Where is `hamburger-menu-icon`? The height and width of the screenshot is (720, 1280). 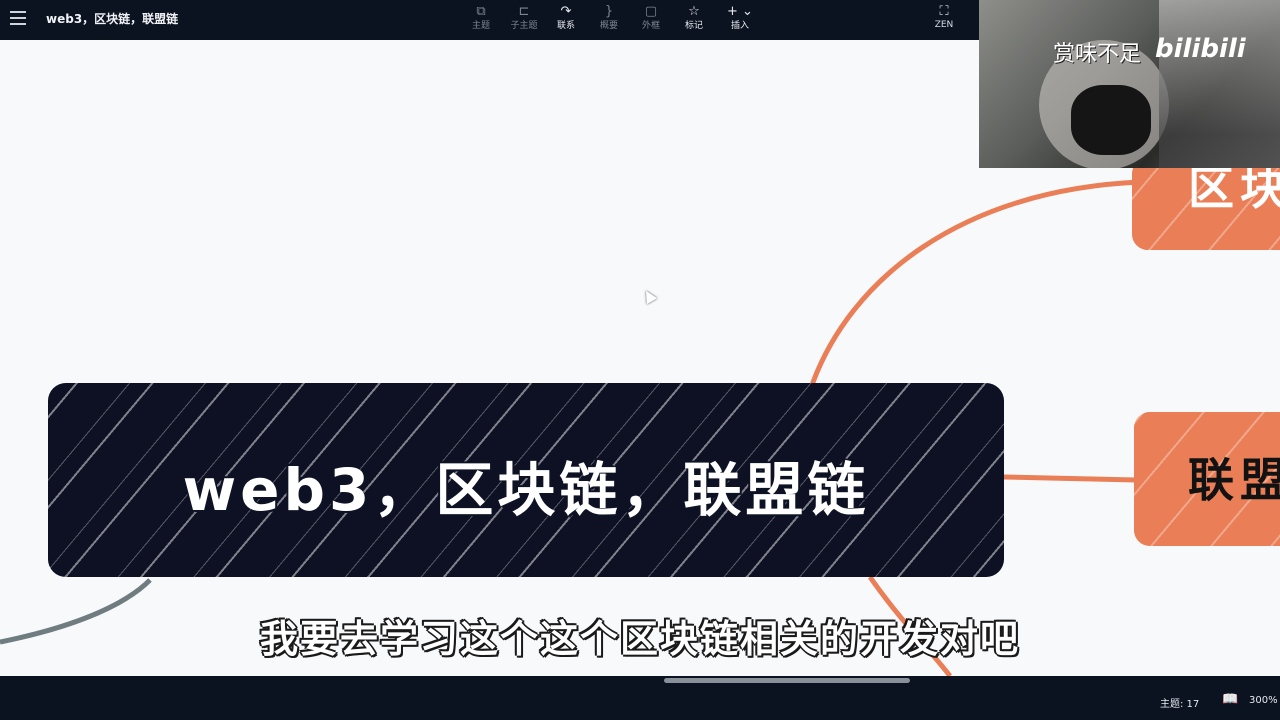
hamburger-menu-icon is located at coordinates (18, 18).